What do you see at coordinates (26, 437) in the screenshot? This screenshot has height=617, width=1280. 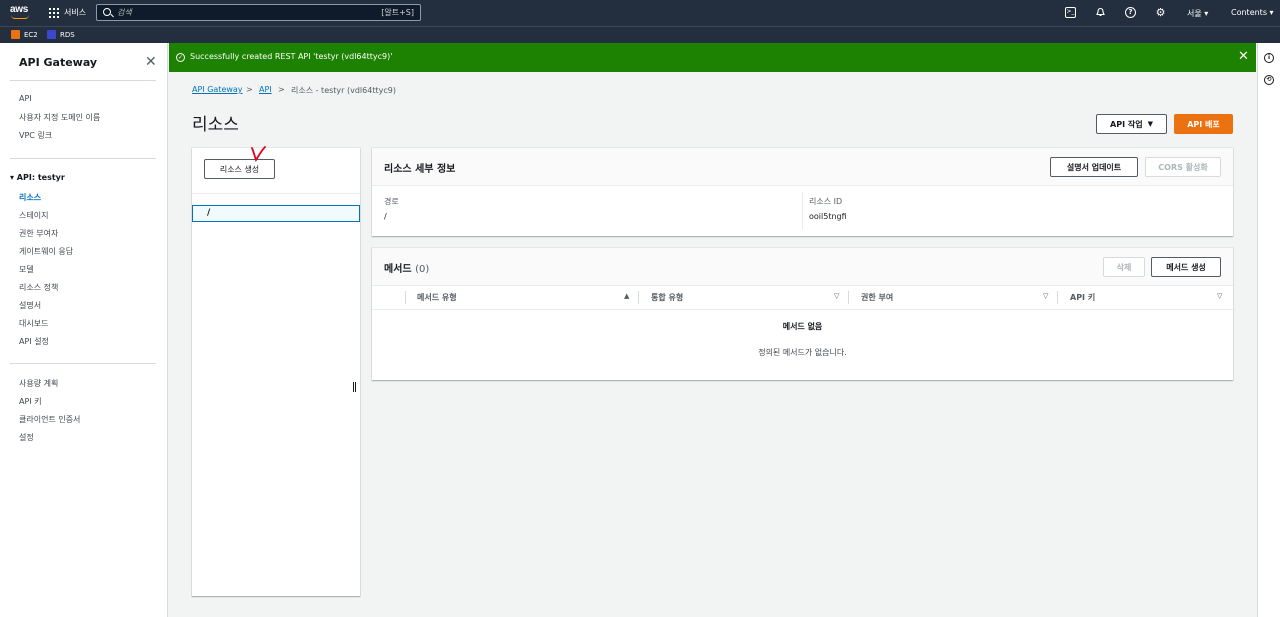 I see `sidebar-item-settings: 설정` at bounding box center [26, 437].